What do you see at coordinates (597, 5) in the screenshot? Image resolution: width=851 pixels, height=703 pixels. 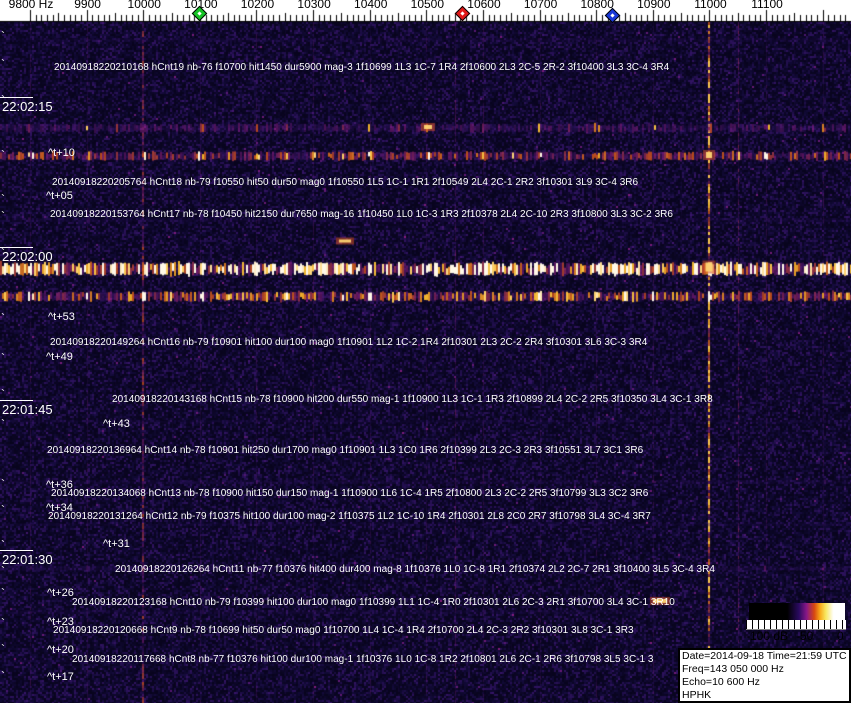 I see `ruler-label-10800: 10800` at bounding box center [597, 5].